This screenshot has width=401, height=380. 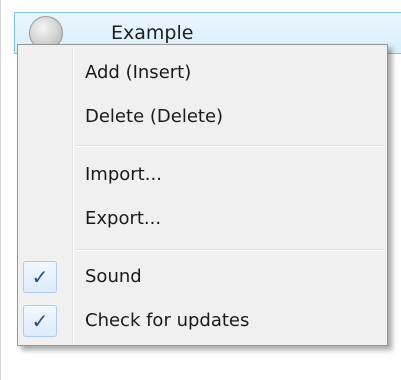 What do you see at coordinates (154, 116) in the screenshot?
I see `menu-item-label: Delete (Delete)` at bounding box center [154, 116].